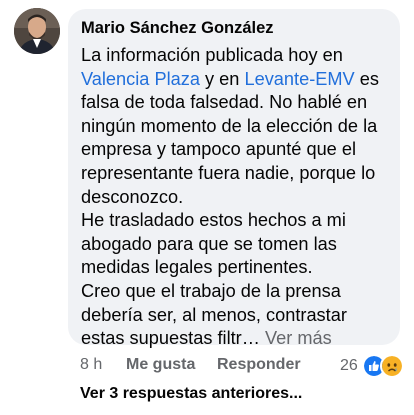 The width and height of the screenshot is (414, 415). What do you see at coordinates (213, 220) in the screenshot?
I see `comment-line: He trasladado estos hechos a mi` at bounding box center [213, 220].